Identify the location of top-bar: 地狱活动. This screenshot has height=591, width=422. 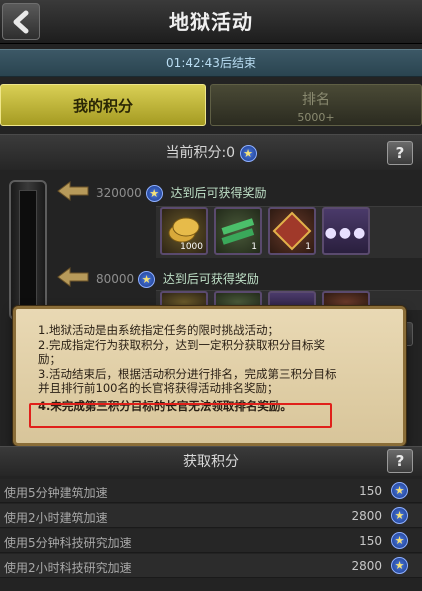
(211, 22).